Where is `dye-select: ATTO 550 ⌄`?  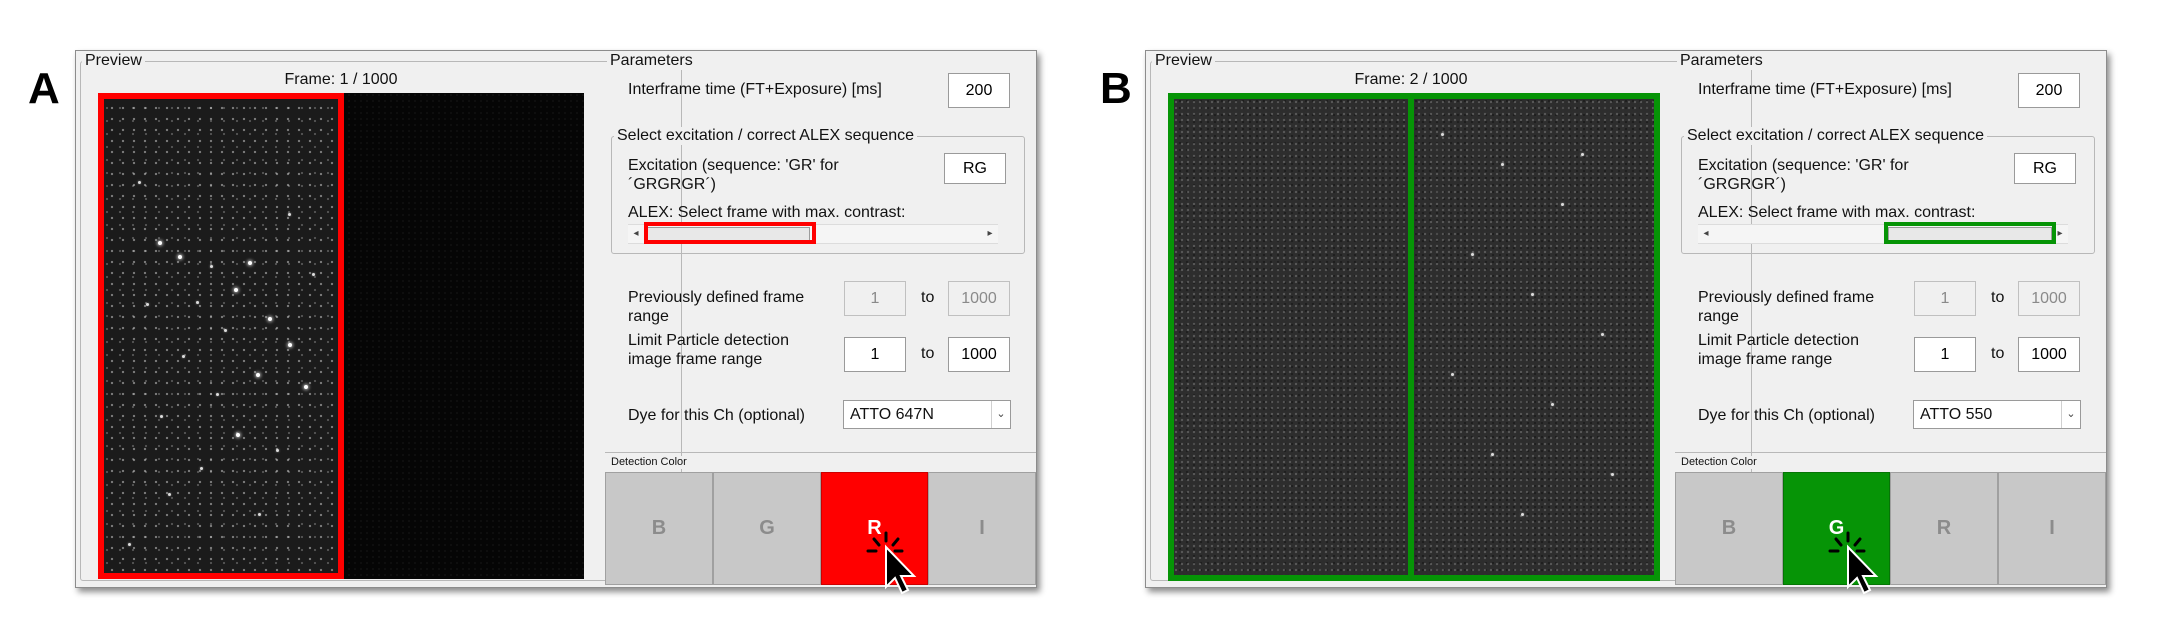 dye-select: ATTO 550 ⌄ is located at coordinates (1997, 414).